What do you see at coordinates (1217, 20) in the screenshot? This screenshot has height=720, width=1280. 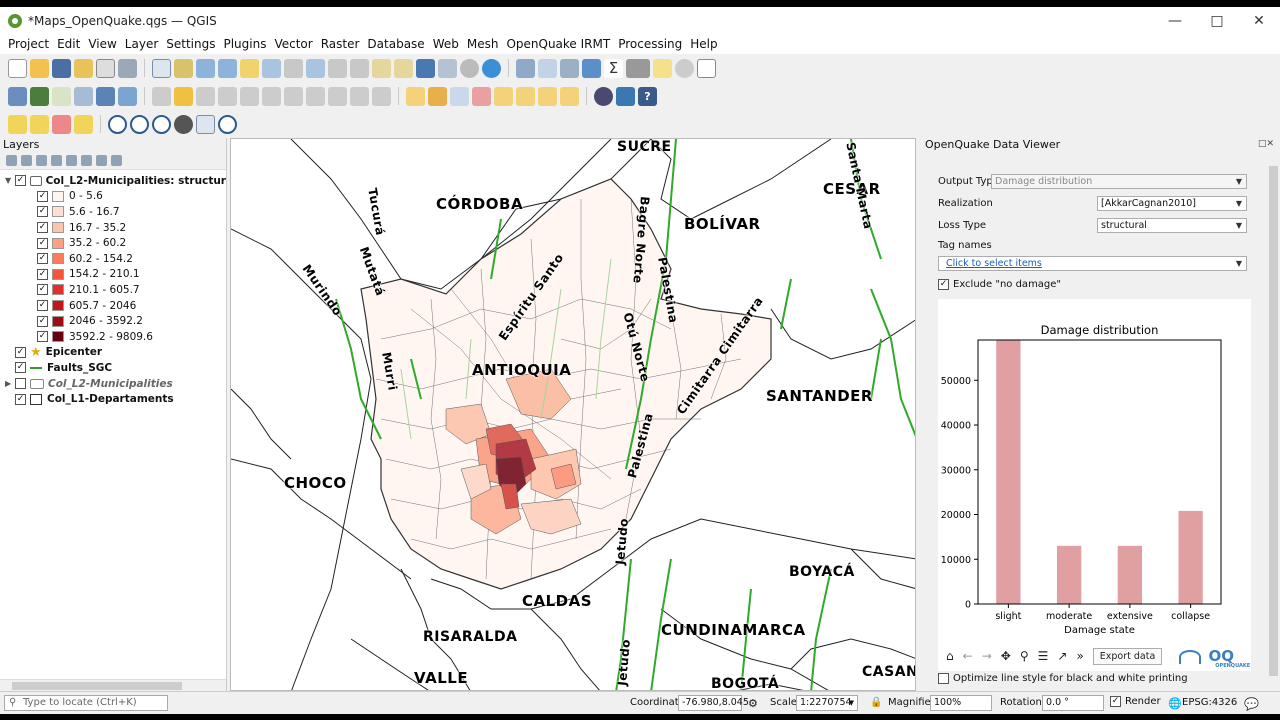 I see `maximize-icon: □` at bounding box center [1217, 20].